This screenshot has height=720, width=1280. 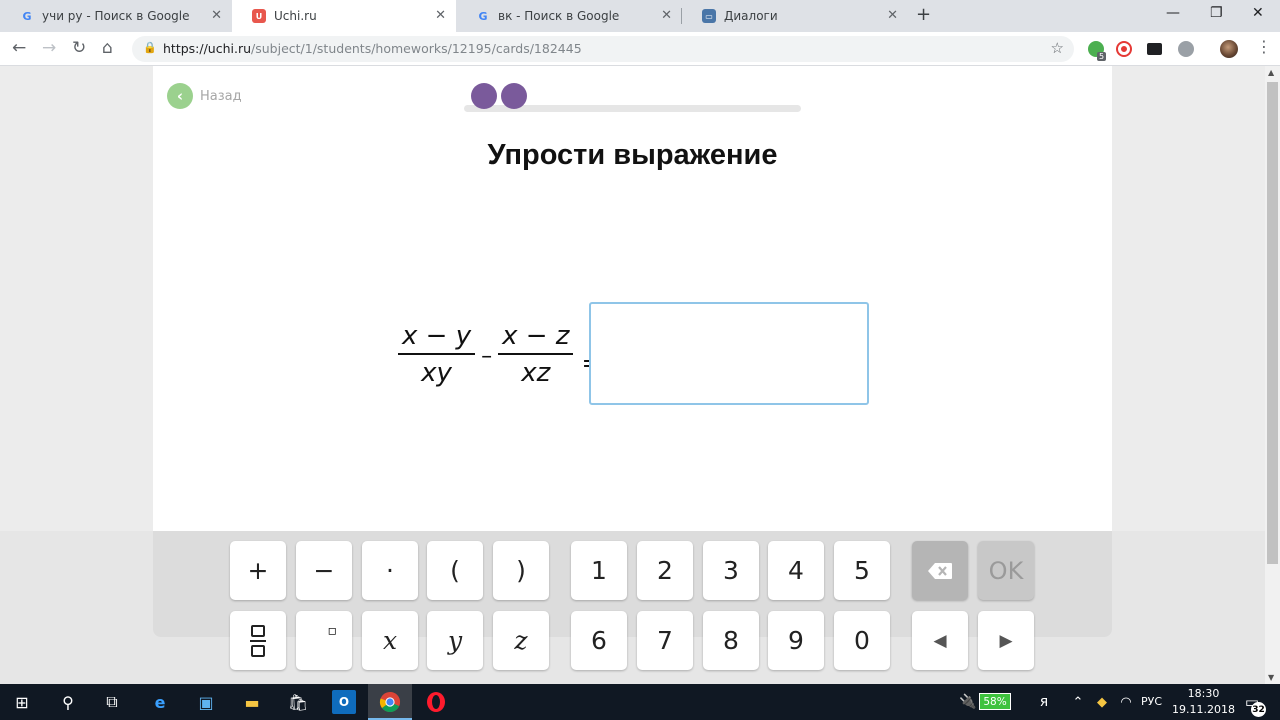 I want to click on outlook-icon: O, so click(x=344, y=702).